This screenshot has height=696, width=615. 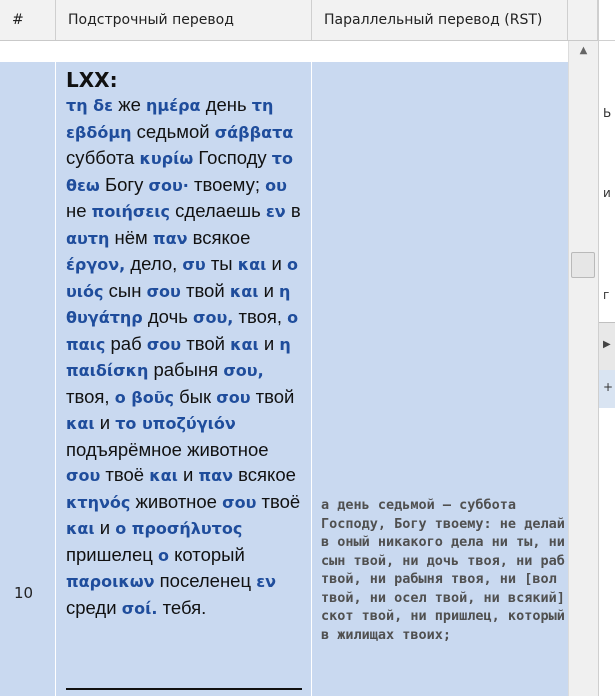 What do you see at coordinates (167, 316) in the screenshot?
I see `russian-word: дочь` at bounding box center [167, 316].